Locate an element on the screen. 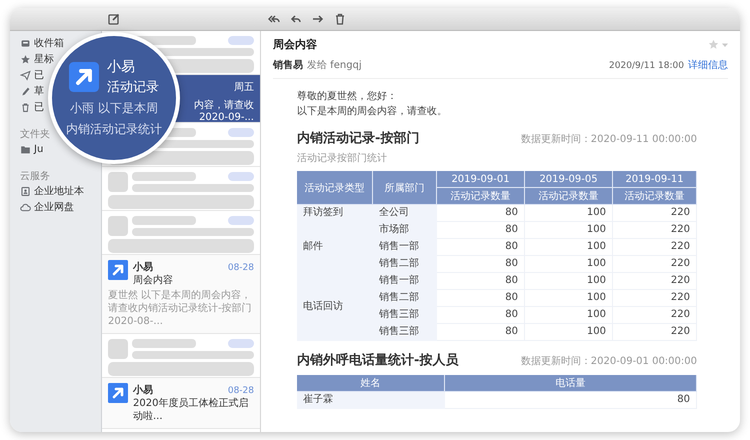 This screenshot has height=440, width=750. reply-icon is located at coordinates (296, 19).